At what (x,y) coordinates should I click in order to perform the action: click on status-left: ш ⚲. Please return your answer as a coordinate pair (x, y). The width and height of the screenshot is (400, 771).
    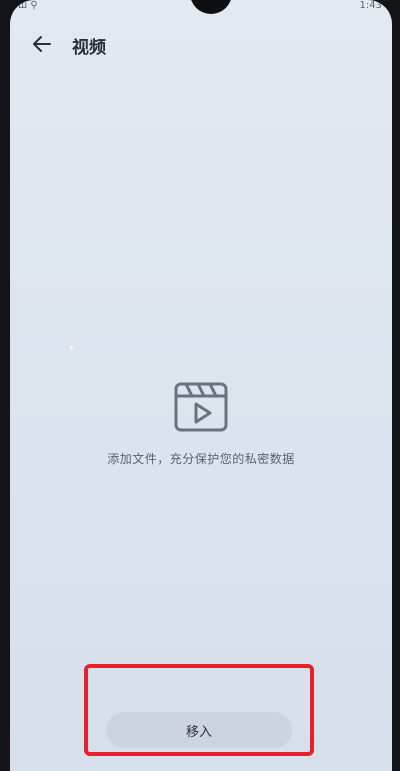
    Looking at the image, I should click on (28, 5).